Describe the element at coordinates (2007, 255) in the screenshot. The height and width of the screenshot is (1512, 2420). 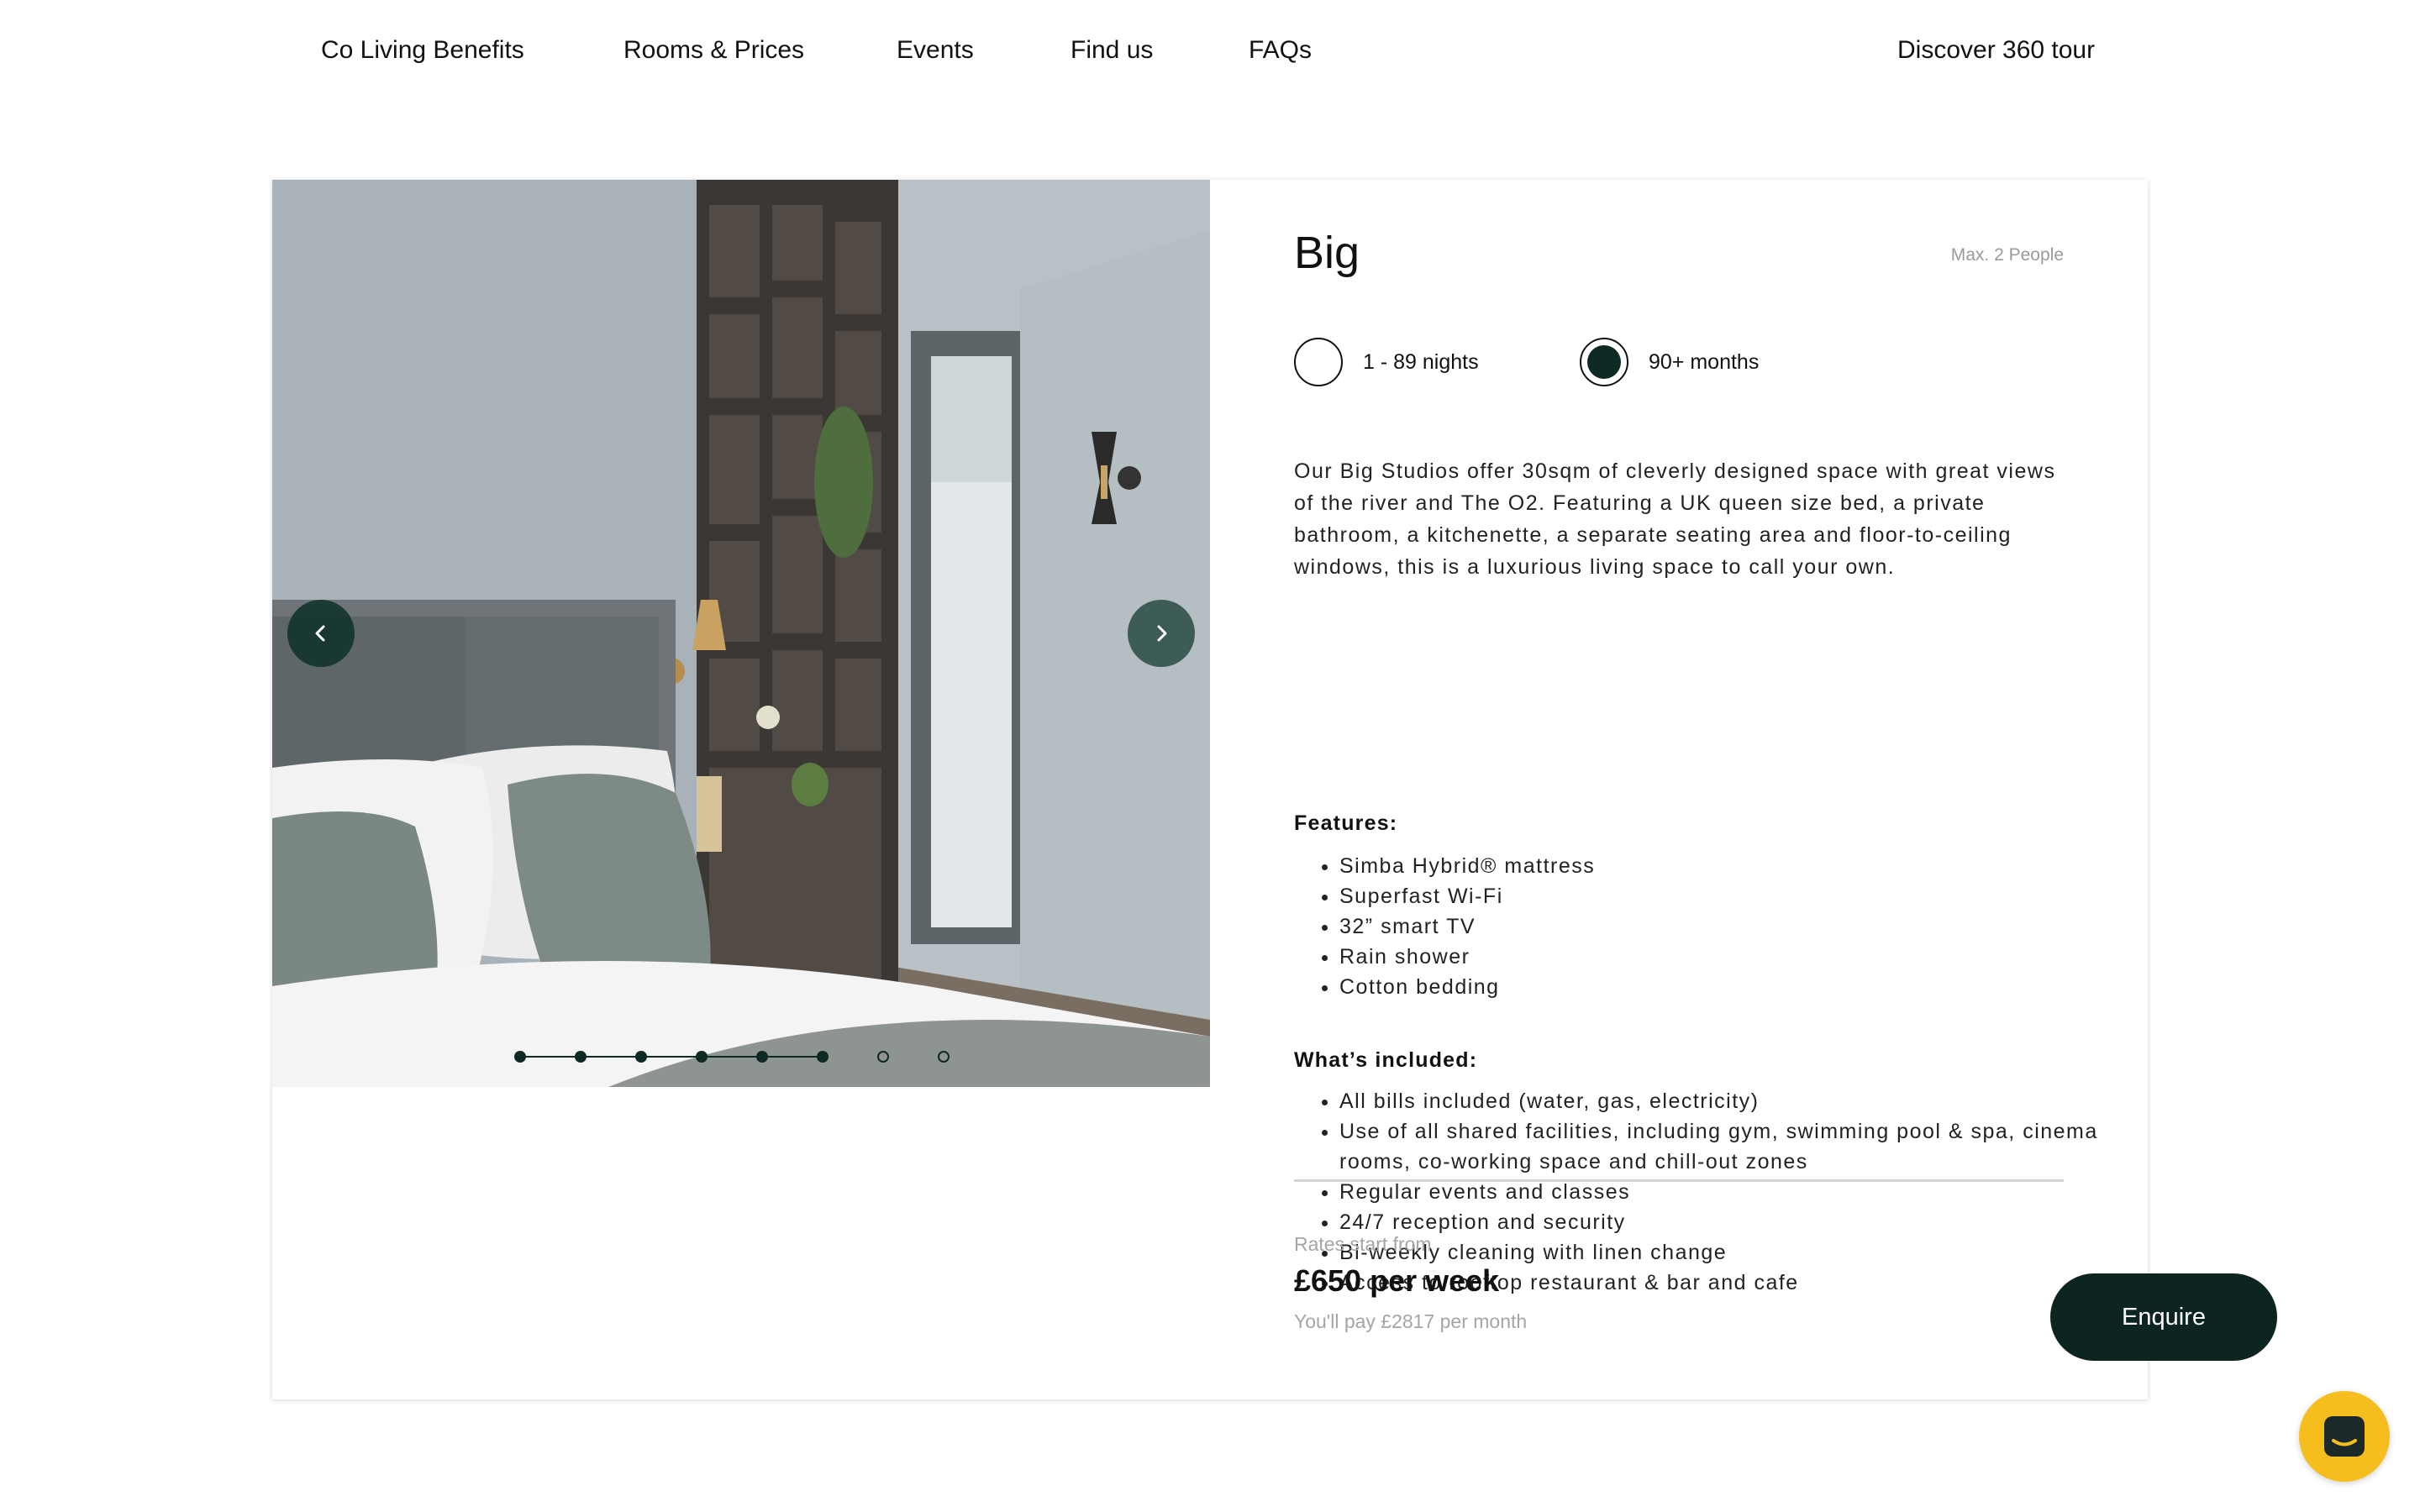
I see `room-capacity: Max. 2 People` at that location.